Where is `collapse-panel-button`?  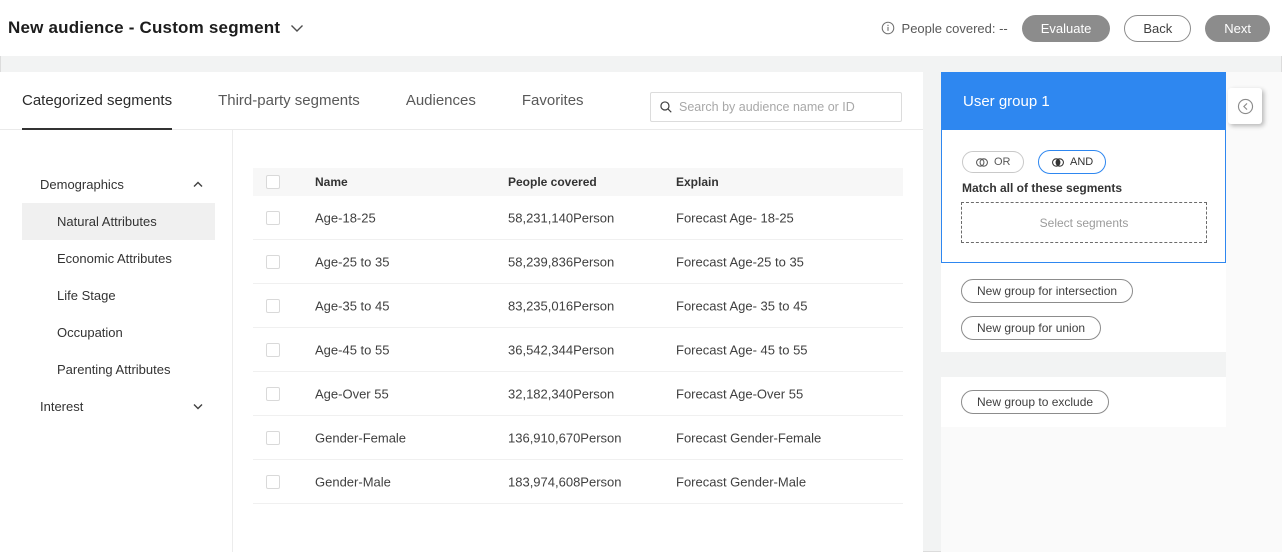 collapse-panel-button is located at coordinates (1245, 106).